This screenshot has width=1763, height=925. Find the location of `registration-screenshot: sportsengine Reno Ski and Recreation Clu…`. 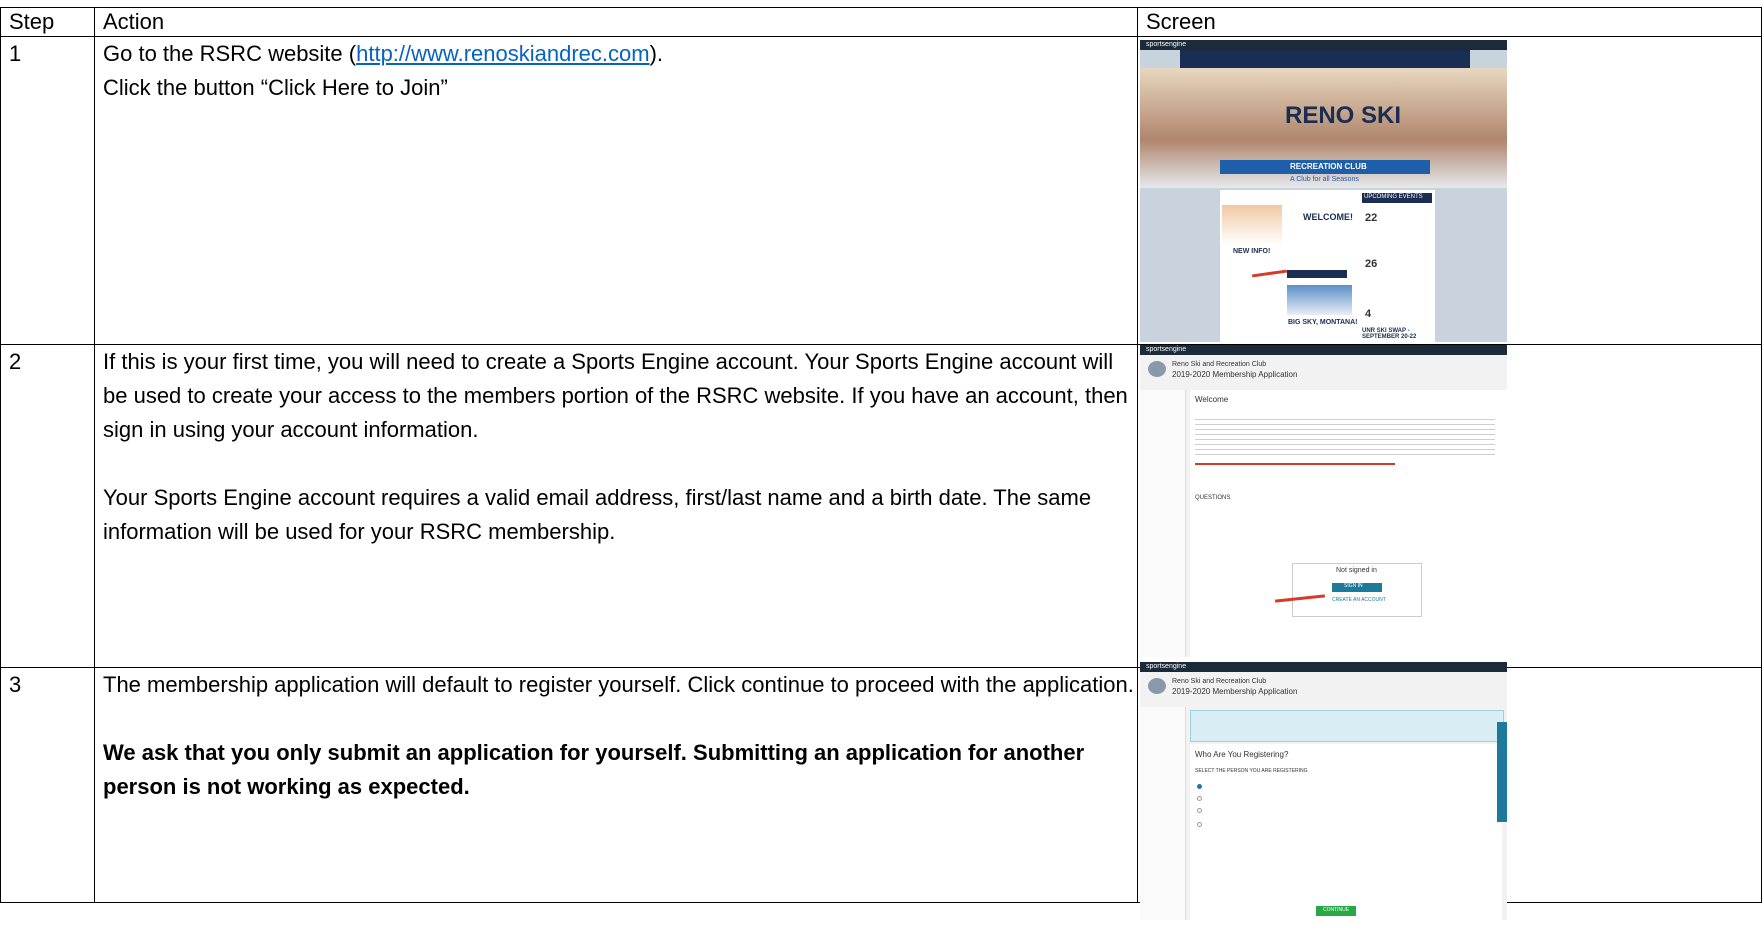

registration-screenshot: sportsengine Reno Ski and Recreation Clu… is located at coordinates (1323, 791).